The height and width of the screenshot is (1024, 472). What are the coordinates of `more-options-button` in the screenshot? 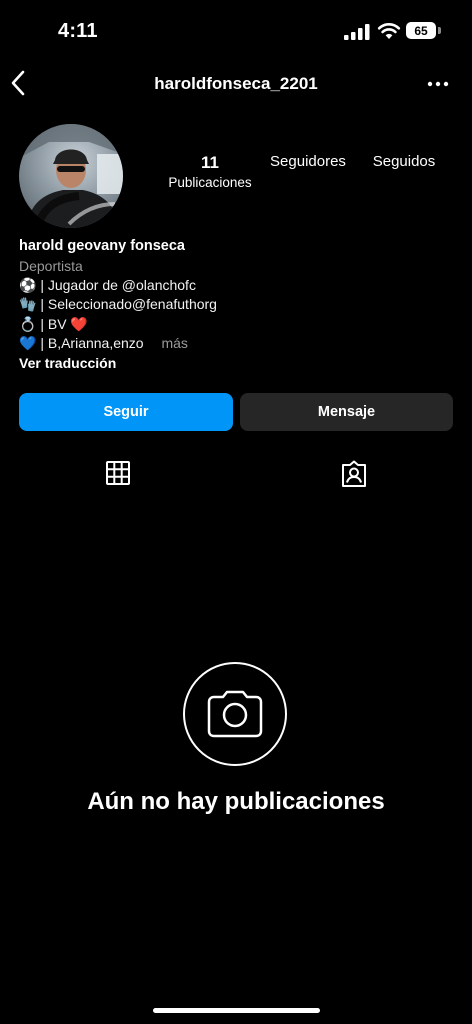 It's located at (438, 84).